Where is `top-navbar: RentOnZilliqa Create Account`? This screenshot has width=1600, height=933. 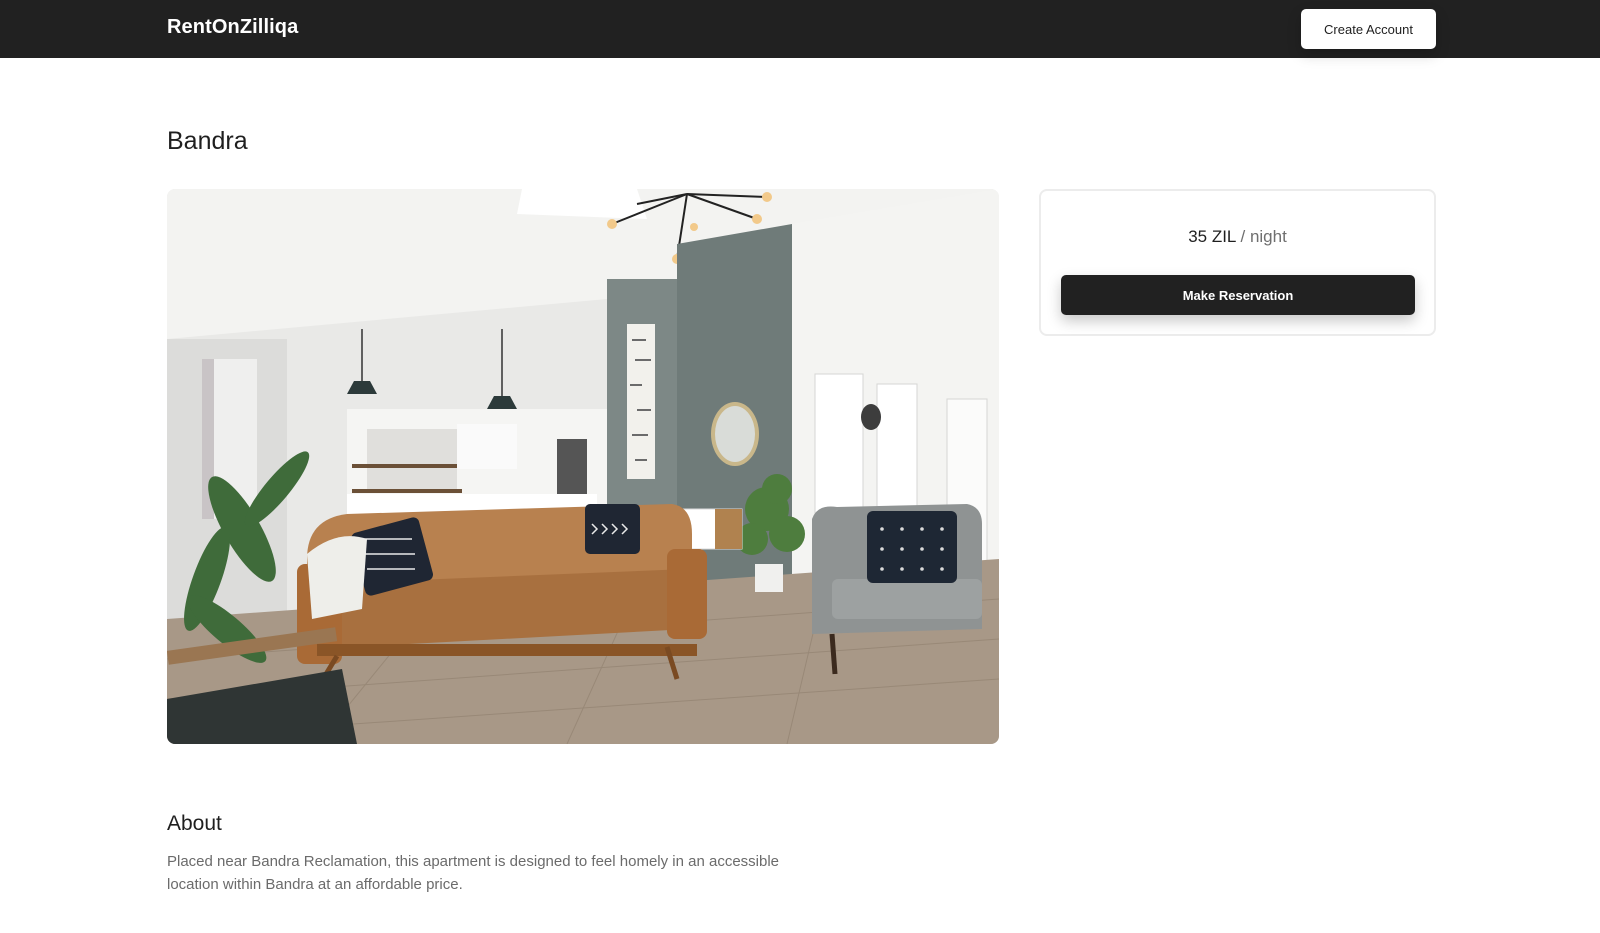
top-navbar: RentOnZilliqa Create Account is located at coordinates (800, 29).